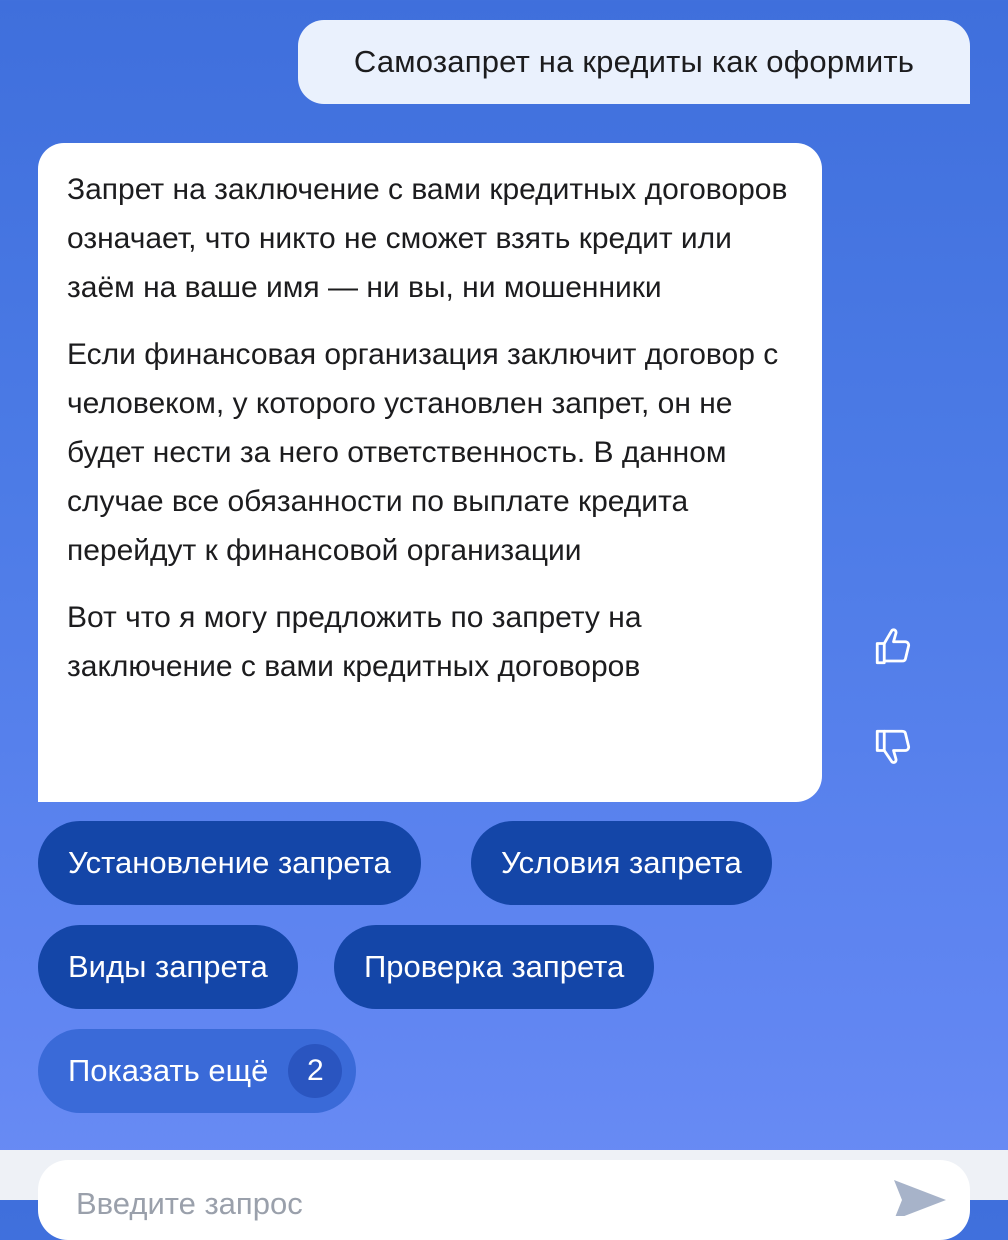 This screenshot has width=1008, height=1240. I want to click on send-icon, so click(920, 1196).